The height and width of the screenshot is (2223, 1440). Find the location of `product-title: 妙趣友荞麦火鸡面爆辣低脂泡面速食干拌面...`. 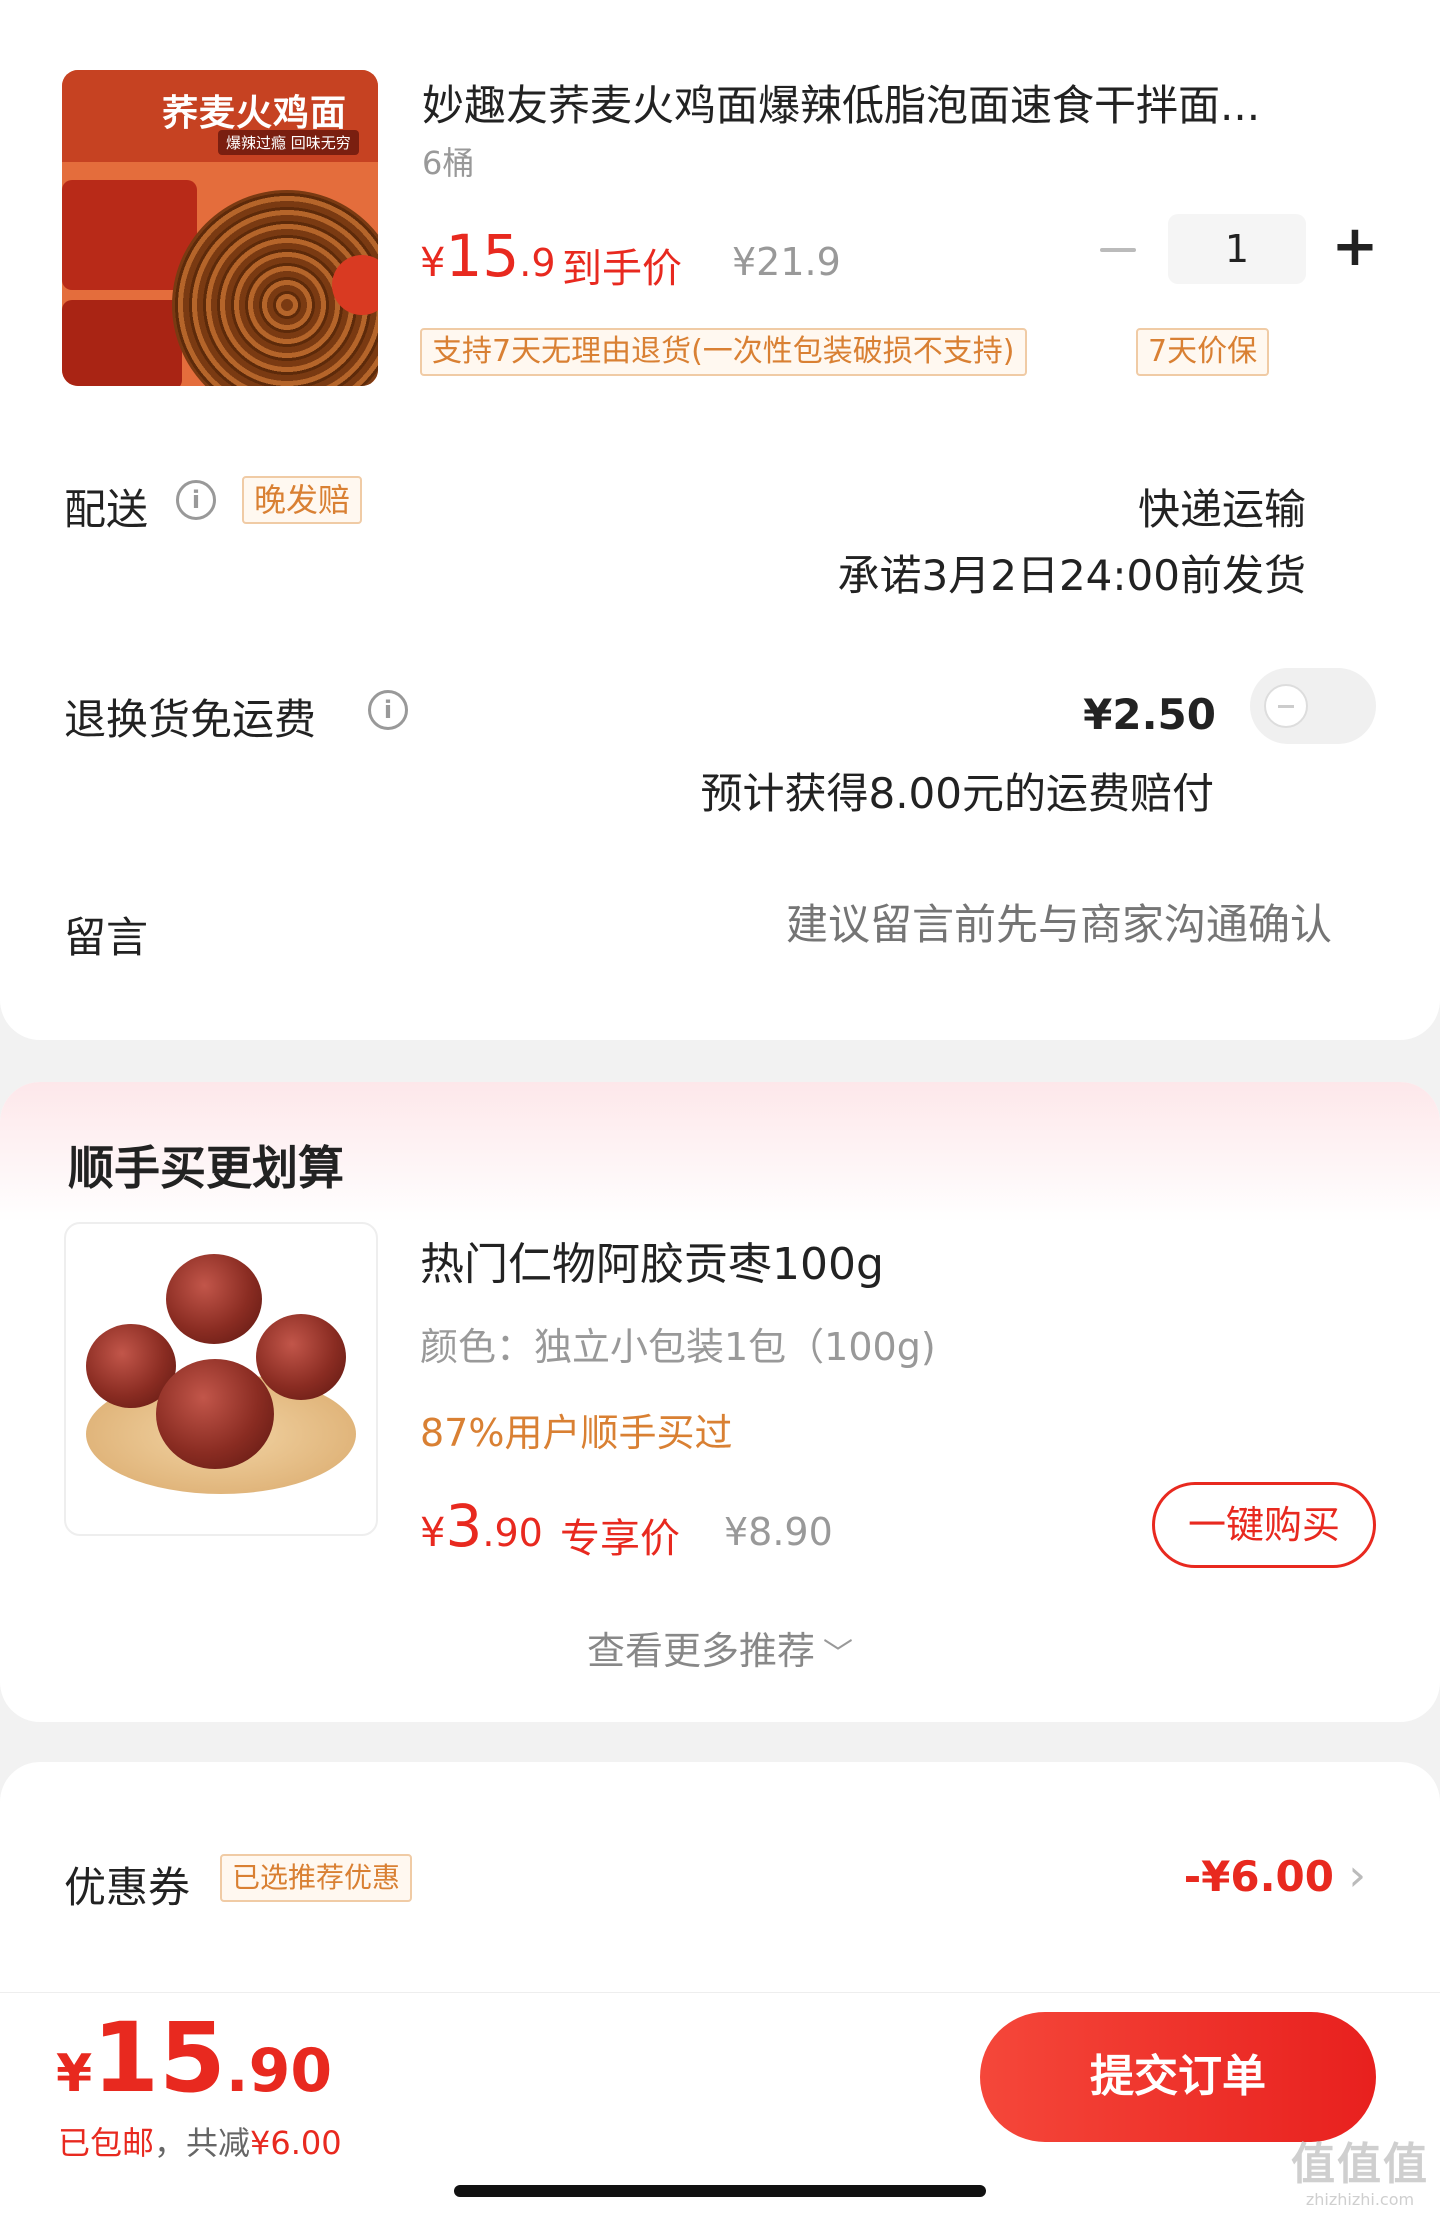

product-title: 妙趣友荞麦火鸡面爆辣低脂泡面速食干拌面... is located at coordinates (887, 102).